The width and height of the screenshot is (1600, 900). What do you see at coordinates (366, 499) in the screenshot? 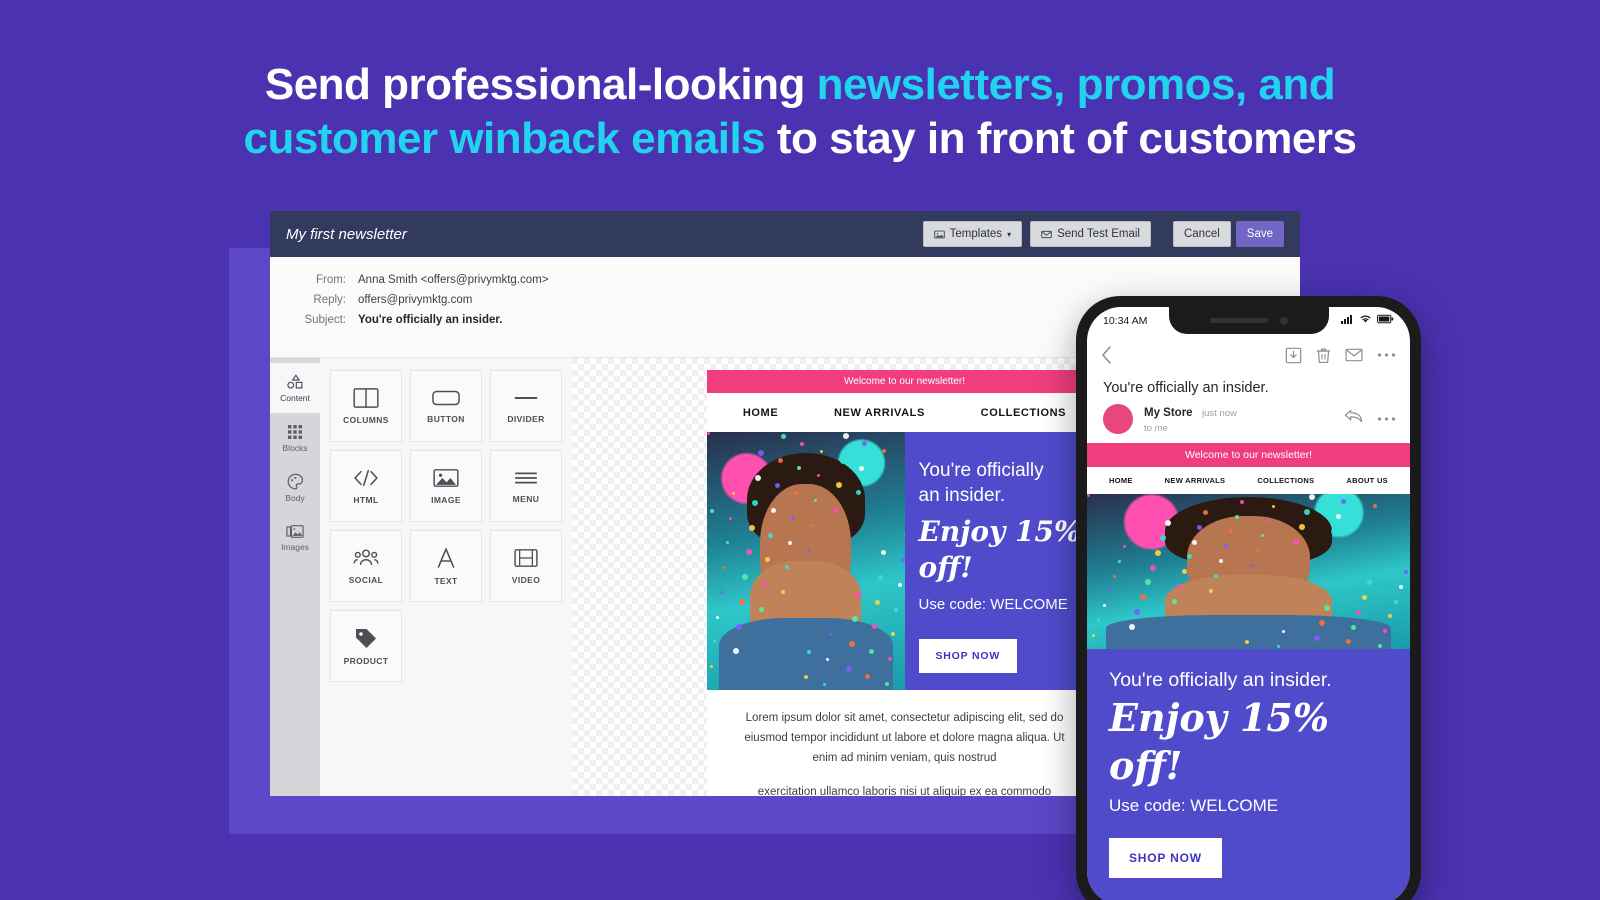
I see `block-label-html: HTML` at bounding box center [366, 499].